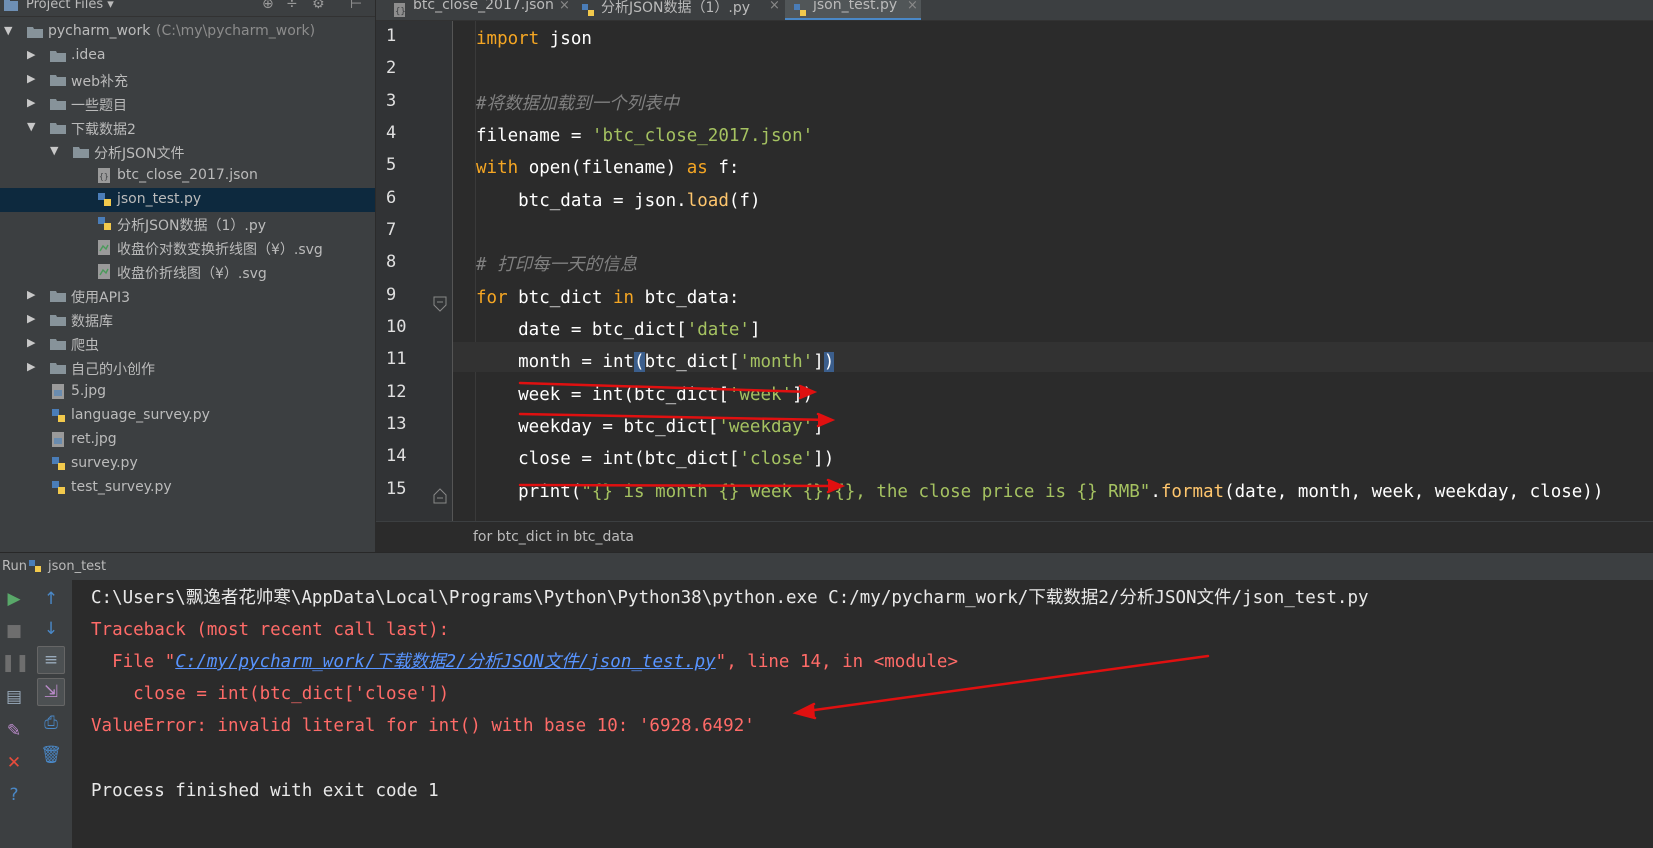 The height and width of the screenshot is (848, 1653). I want to click on tree-item: ▶ 使用API3, so click(187, 296).